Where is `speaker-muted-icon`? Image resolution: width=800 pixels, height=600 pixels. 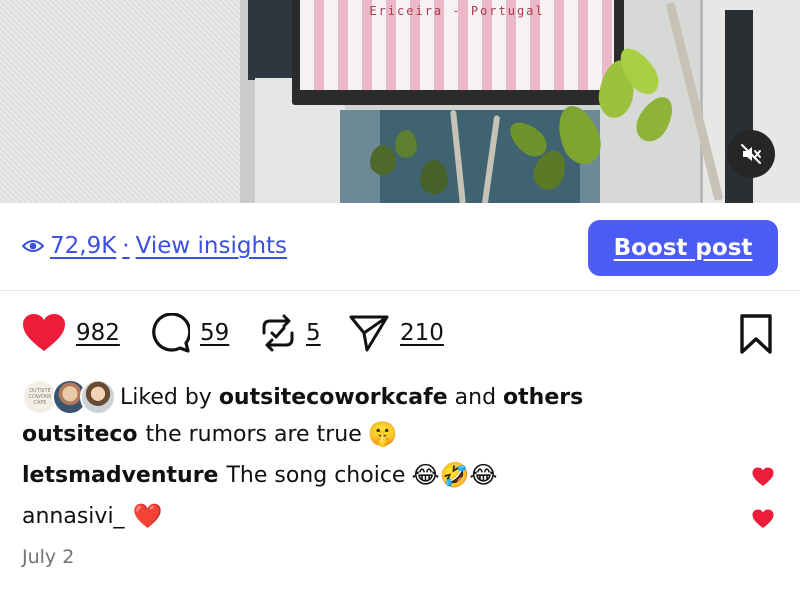 speaker-muted-icon is located at coordinates (751, 154).